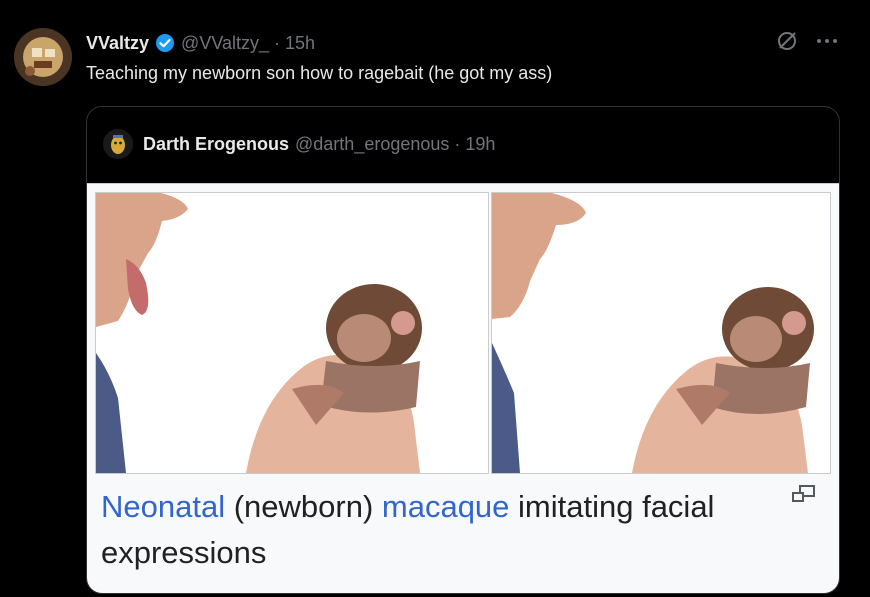  Describe the element at coordinates (165, 43) in the screenshot. I see `verified-badge-icon` at that location.